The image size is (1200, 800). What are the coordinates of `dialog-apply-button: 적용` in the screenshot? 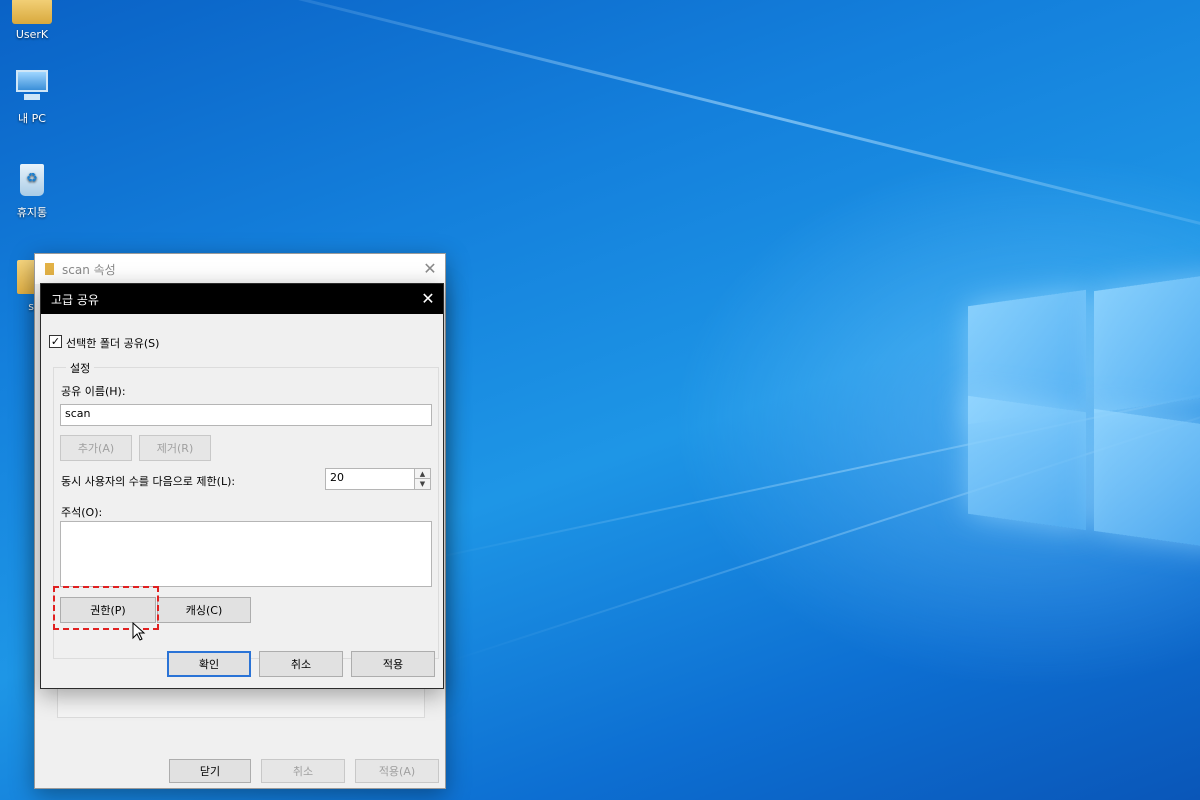 It's located at (393, 664).